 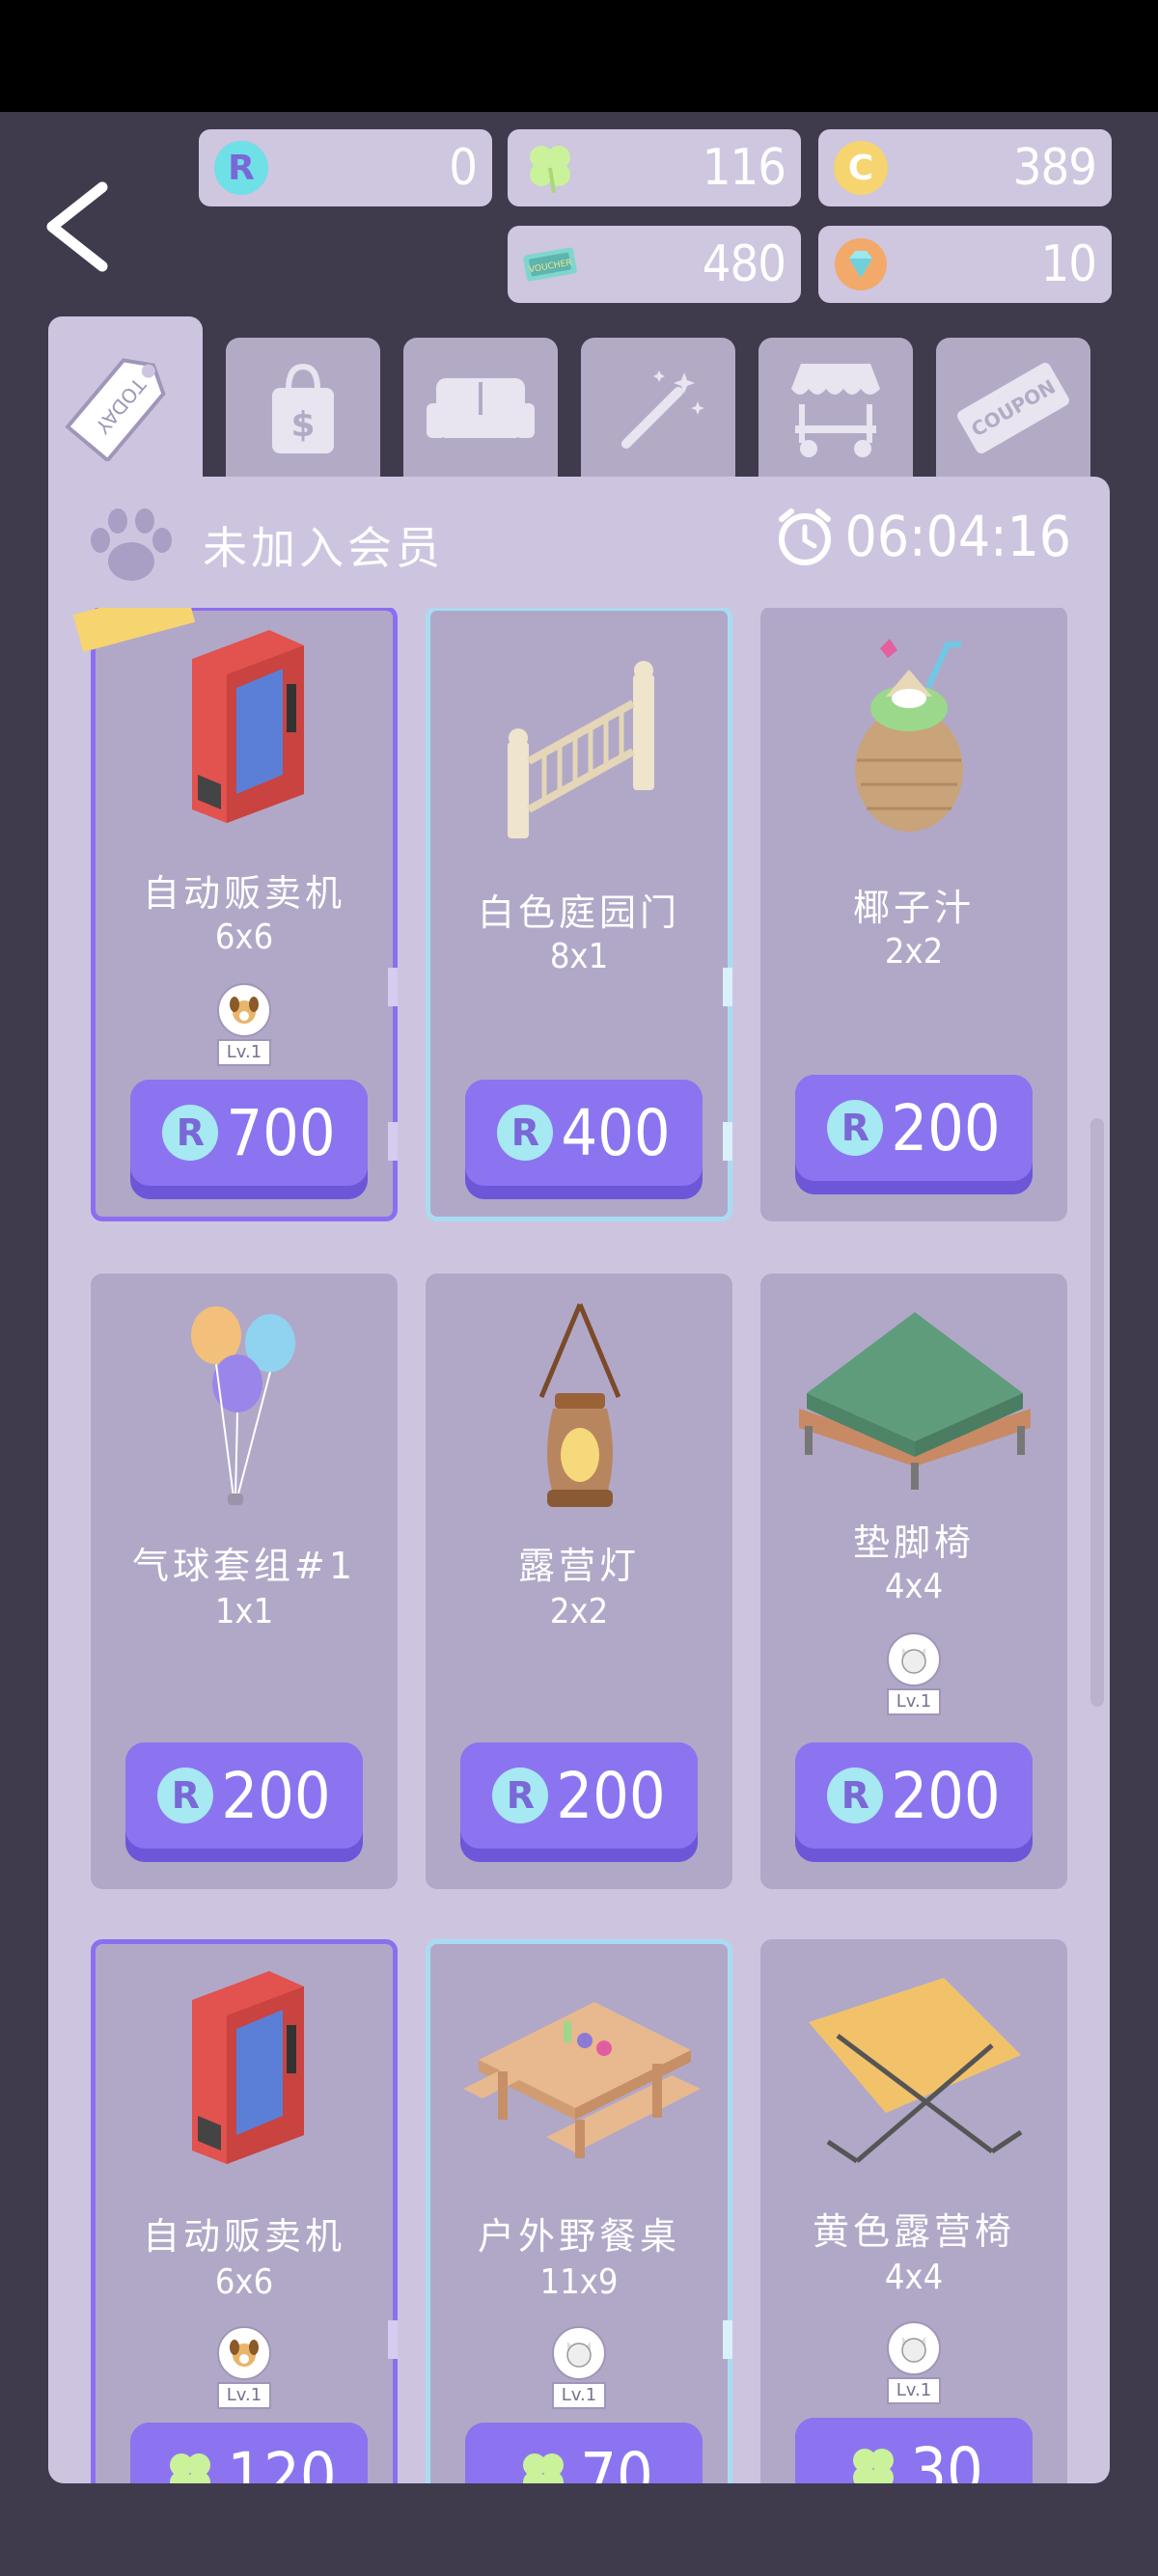 I want to click on shop-item-card: 自动贩卖机 6x6 Lv.1 R 700, so click(x=235, y=914).